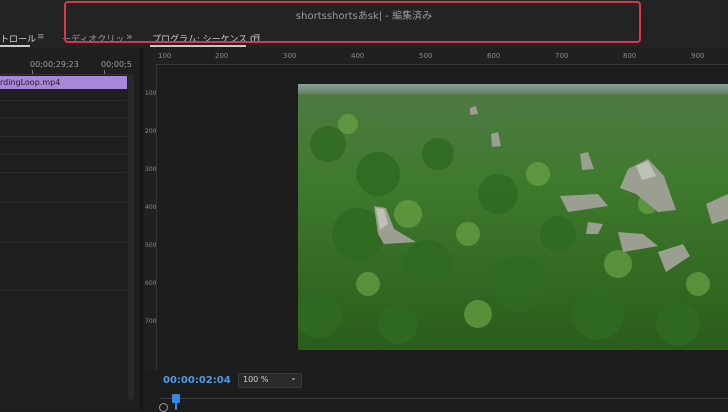 This screenshot has height=412, width=728. Describe the element at coordinates (163, 407) in the screenshot. I see `marker-icon` at that location.